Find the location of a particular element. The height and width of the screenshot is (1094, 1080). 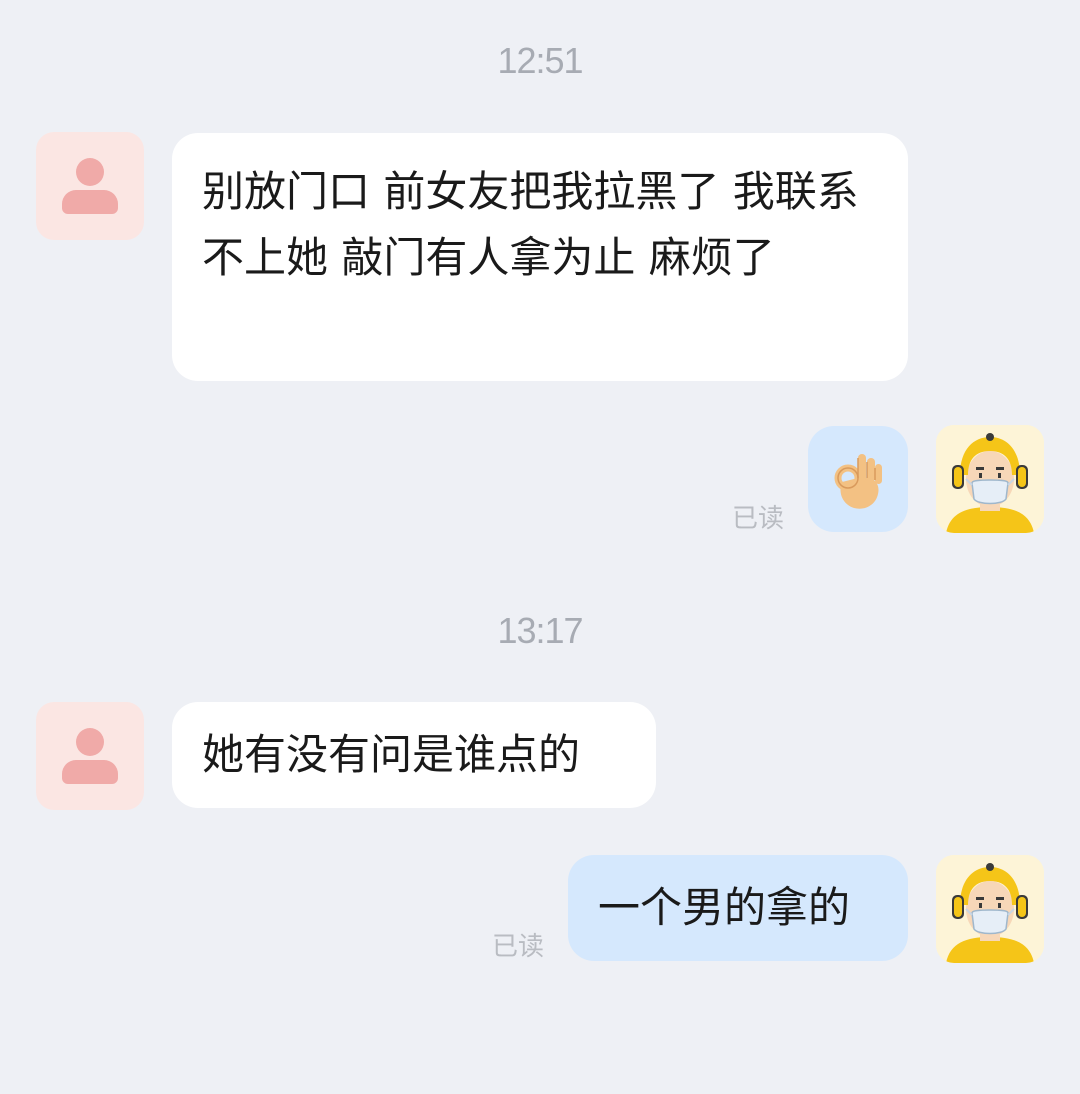

outgoing-message-bubble: 一个男的拿的 is located at coordinates (738, 908).